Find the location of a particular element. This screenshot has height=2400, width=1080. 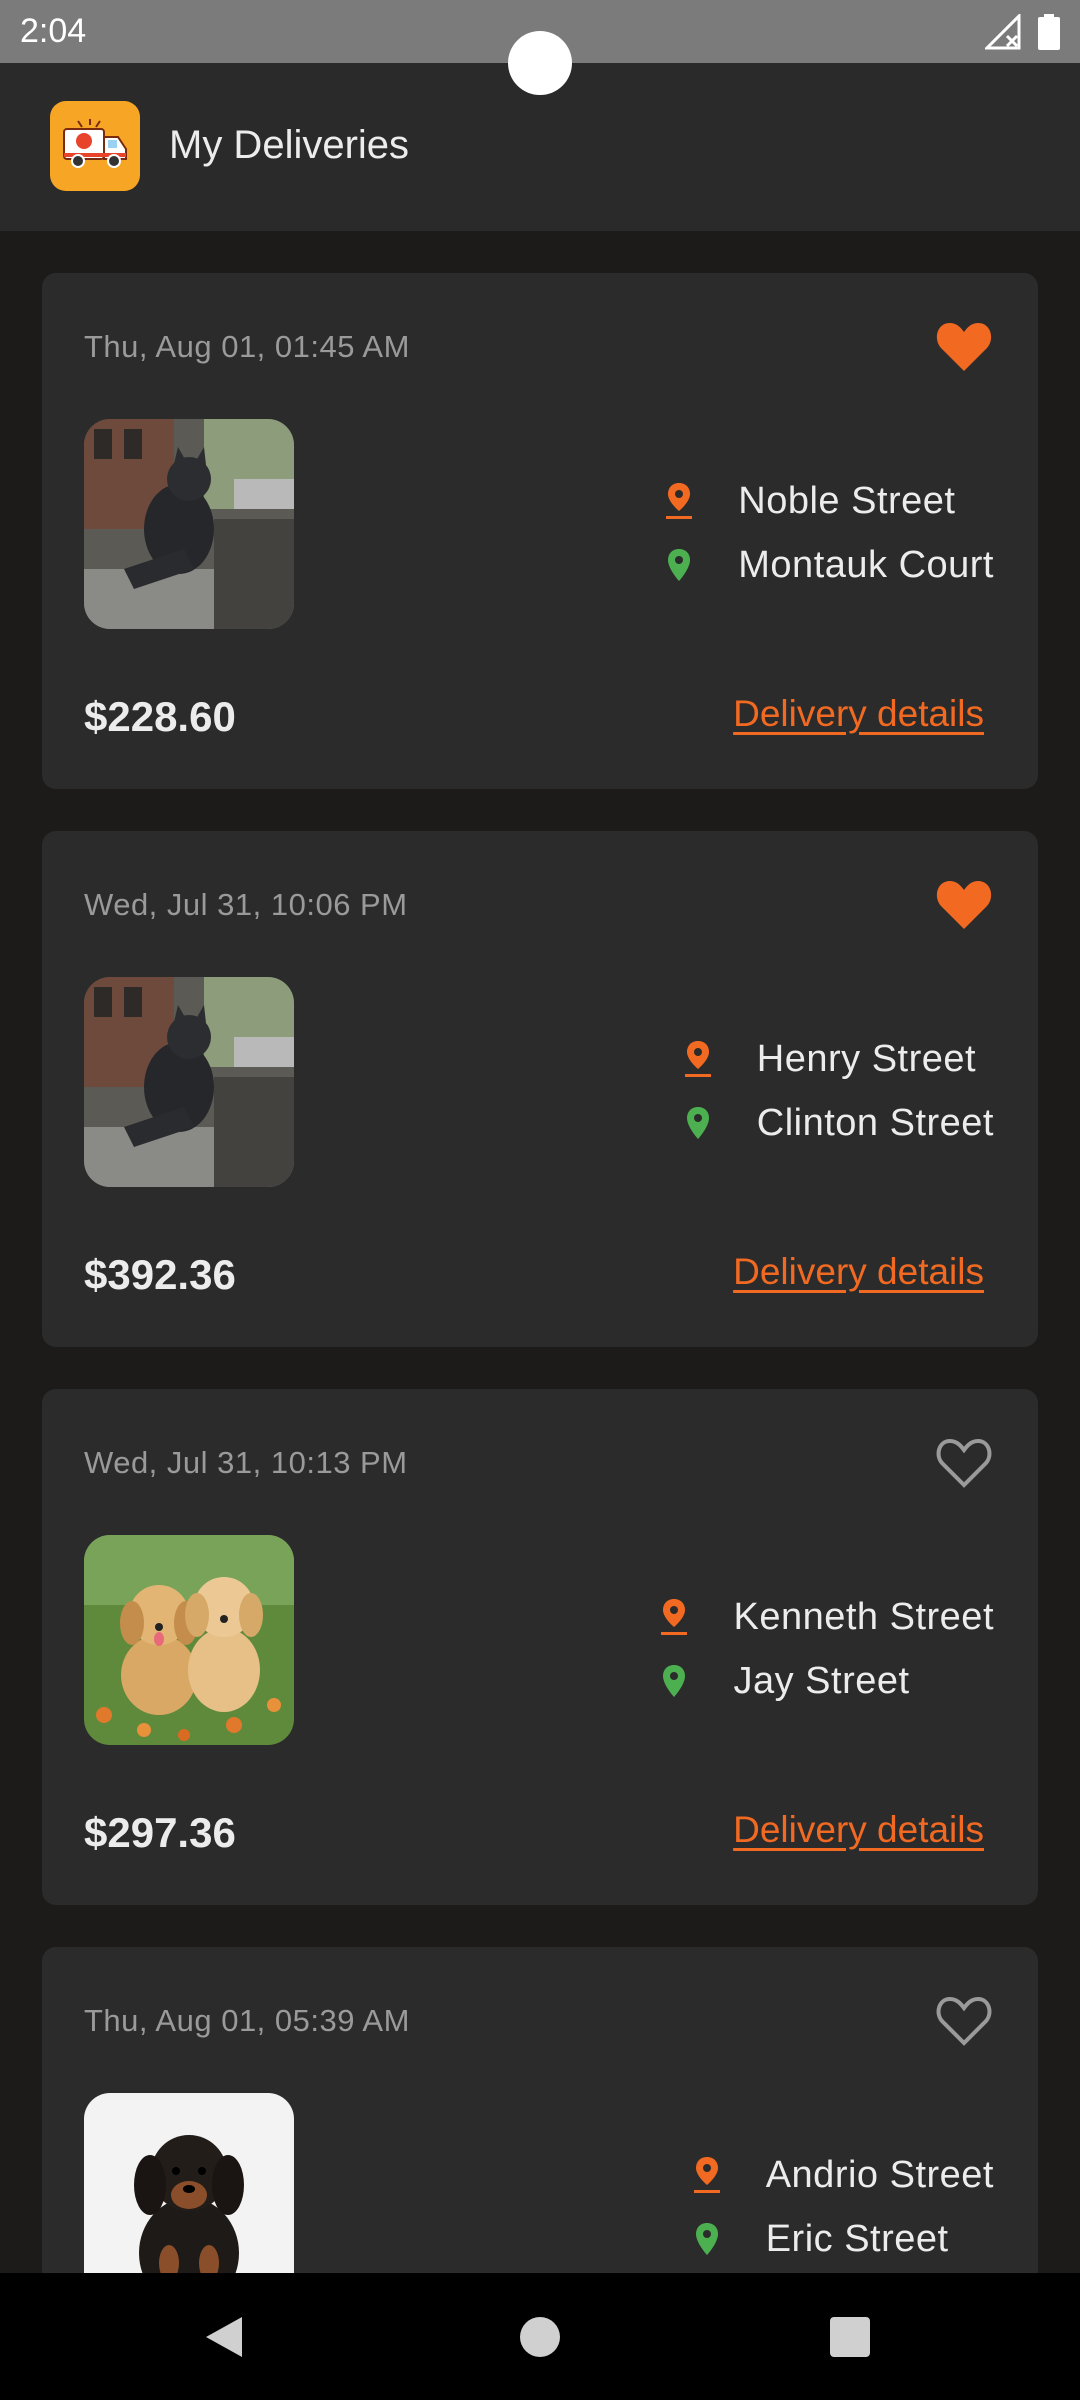

dachshund-puppy-photo is located at coordinates (189, 2183).